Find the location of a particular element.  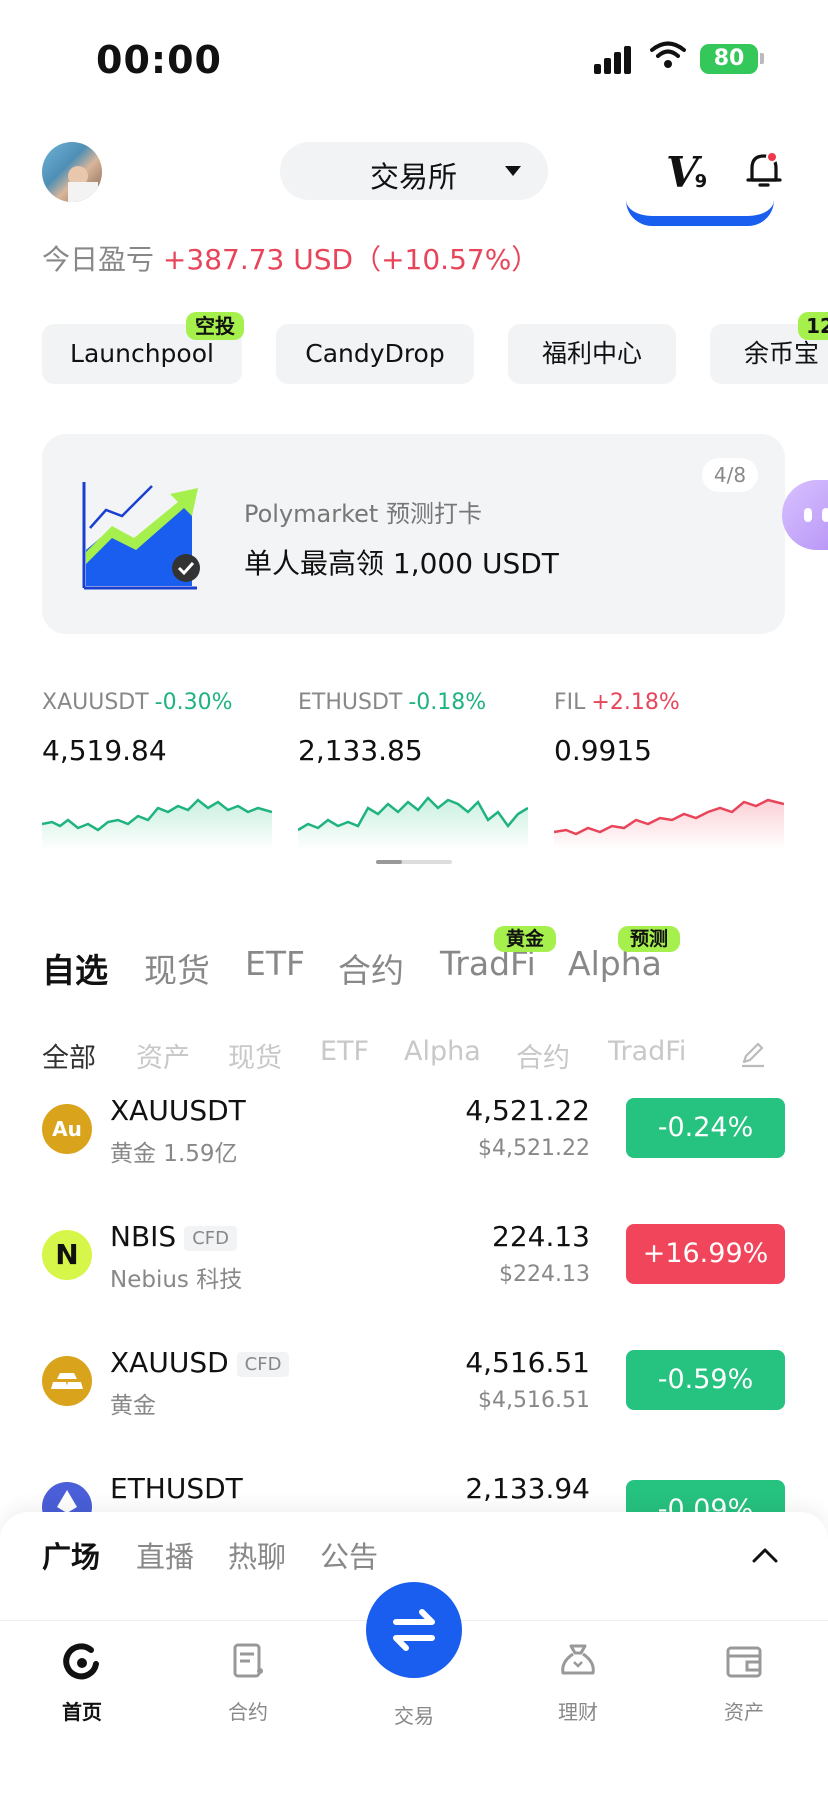

subtab-all: 全部 is located at coordinates (69, 1055).